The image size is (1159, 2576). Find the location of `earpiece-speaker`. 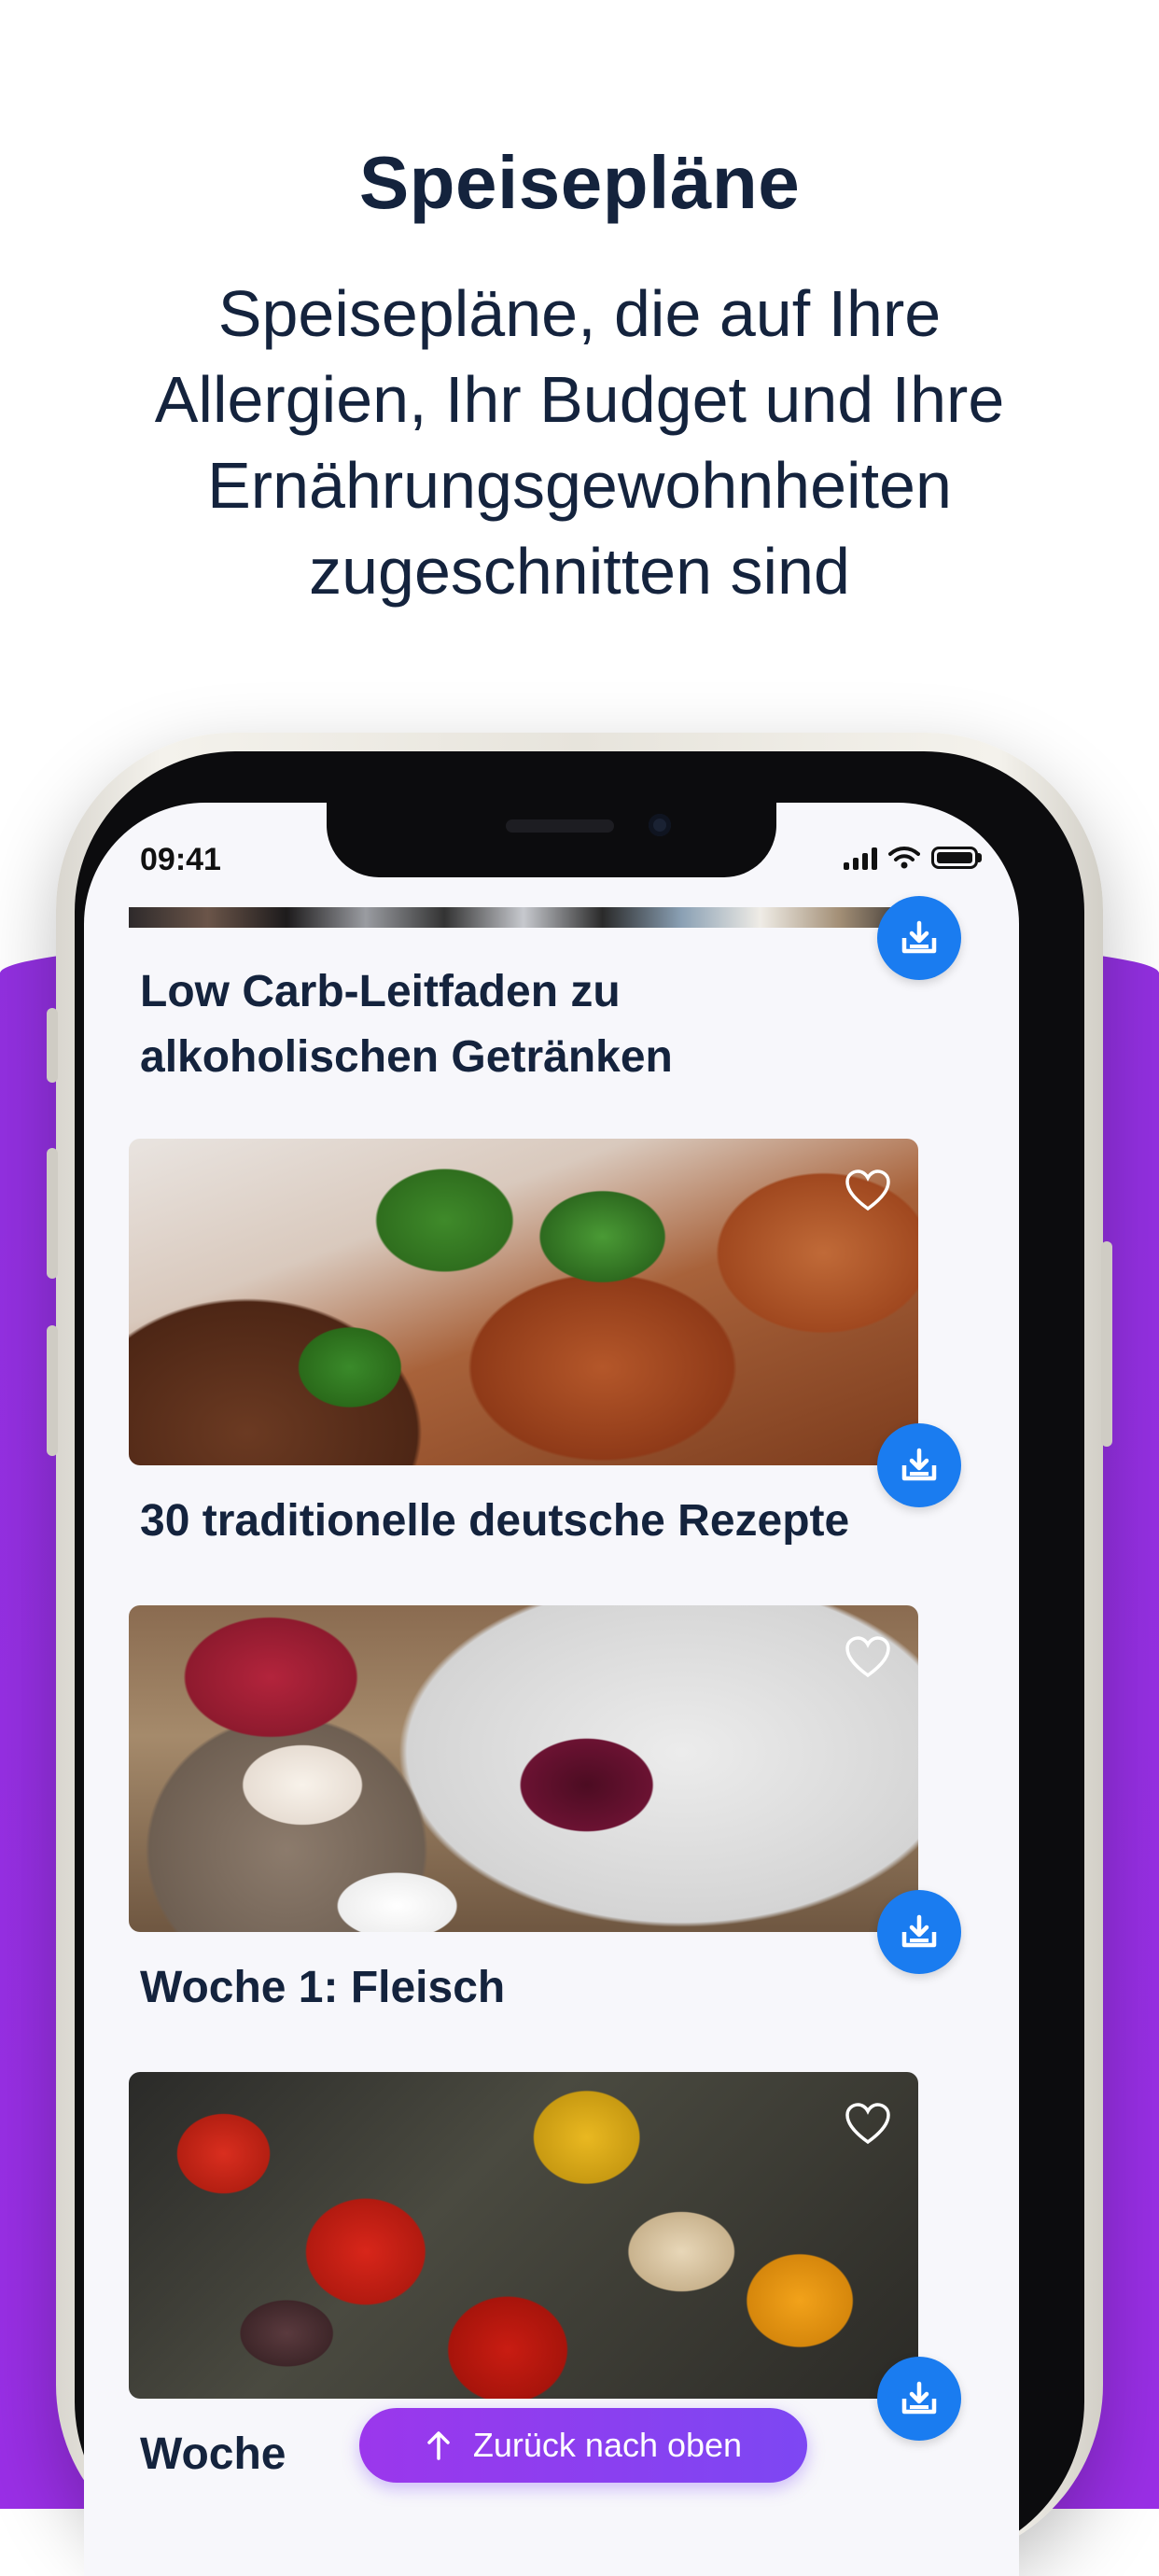

earpiece-speaker is located at coordinates (560, 826).